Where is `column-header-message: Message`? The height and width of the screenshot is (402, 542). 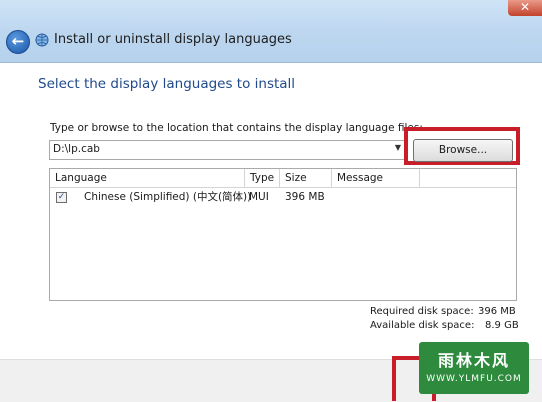 column-header-message: Message is located at coordinates (376, 178).